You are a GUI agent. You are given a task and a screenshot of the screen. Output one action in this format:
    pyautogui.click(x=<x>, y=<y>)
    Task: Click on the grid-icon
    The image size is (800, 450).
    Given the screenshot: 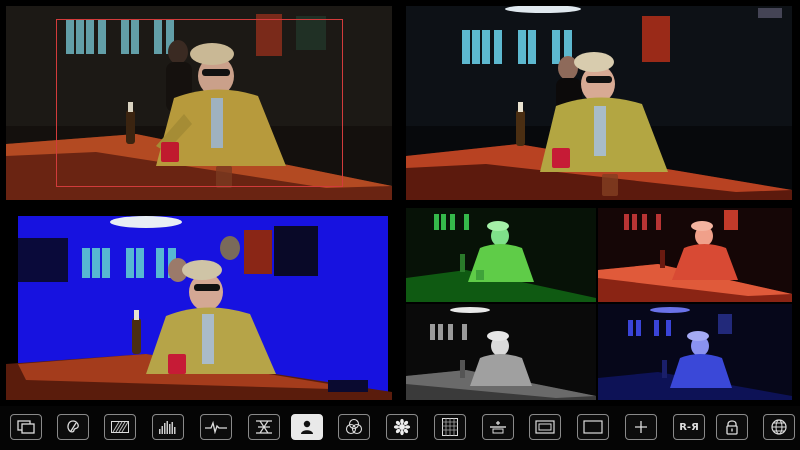 What is the action you would take?
    pyautogui.click(x=450, y=427)
    